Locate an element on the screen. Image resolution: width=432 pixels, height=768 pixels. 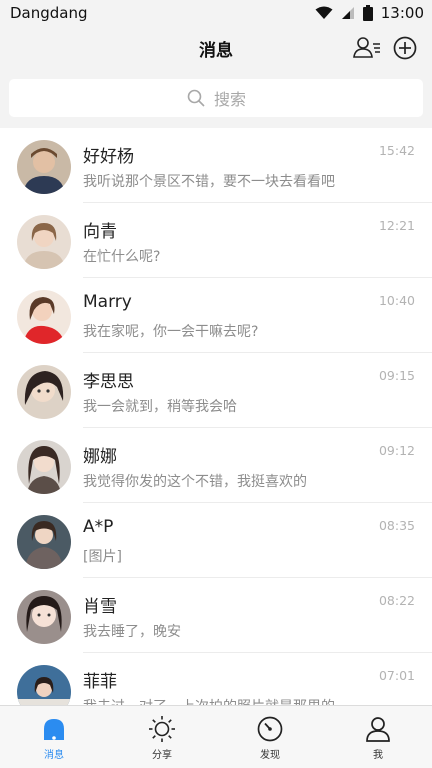
person-icon is located at coordinates (378, 729).